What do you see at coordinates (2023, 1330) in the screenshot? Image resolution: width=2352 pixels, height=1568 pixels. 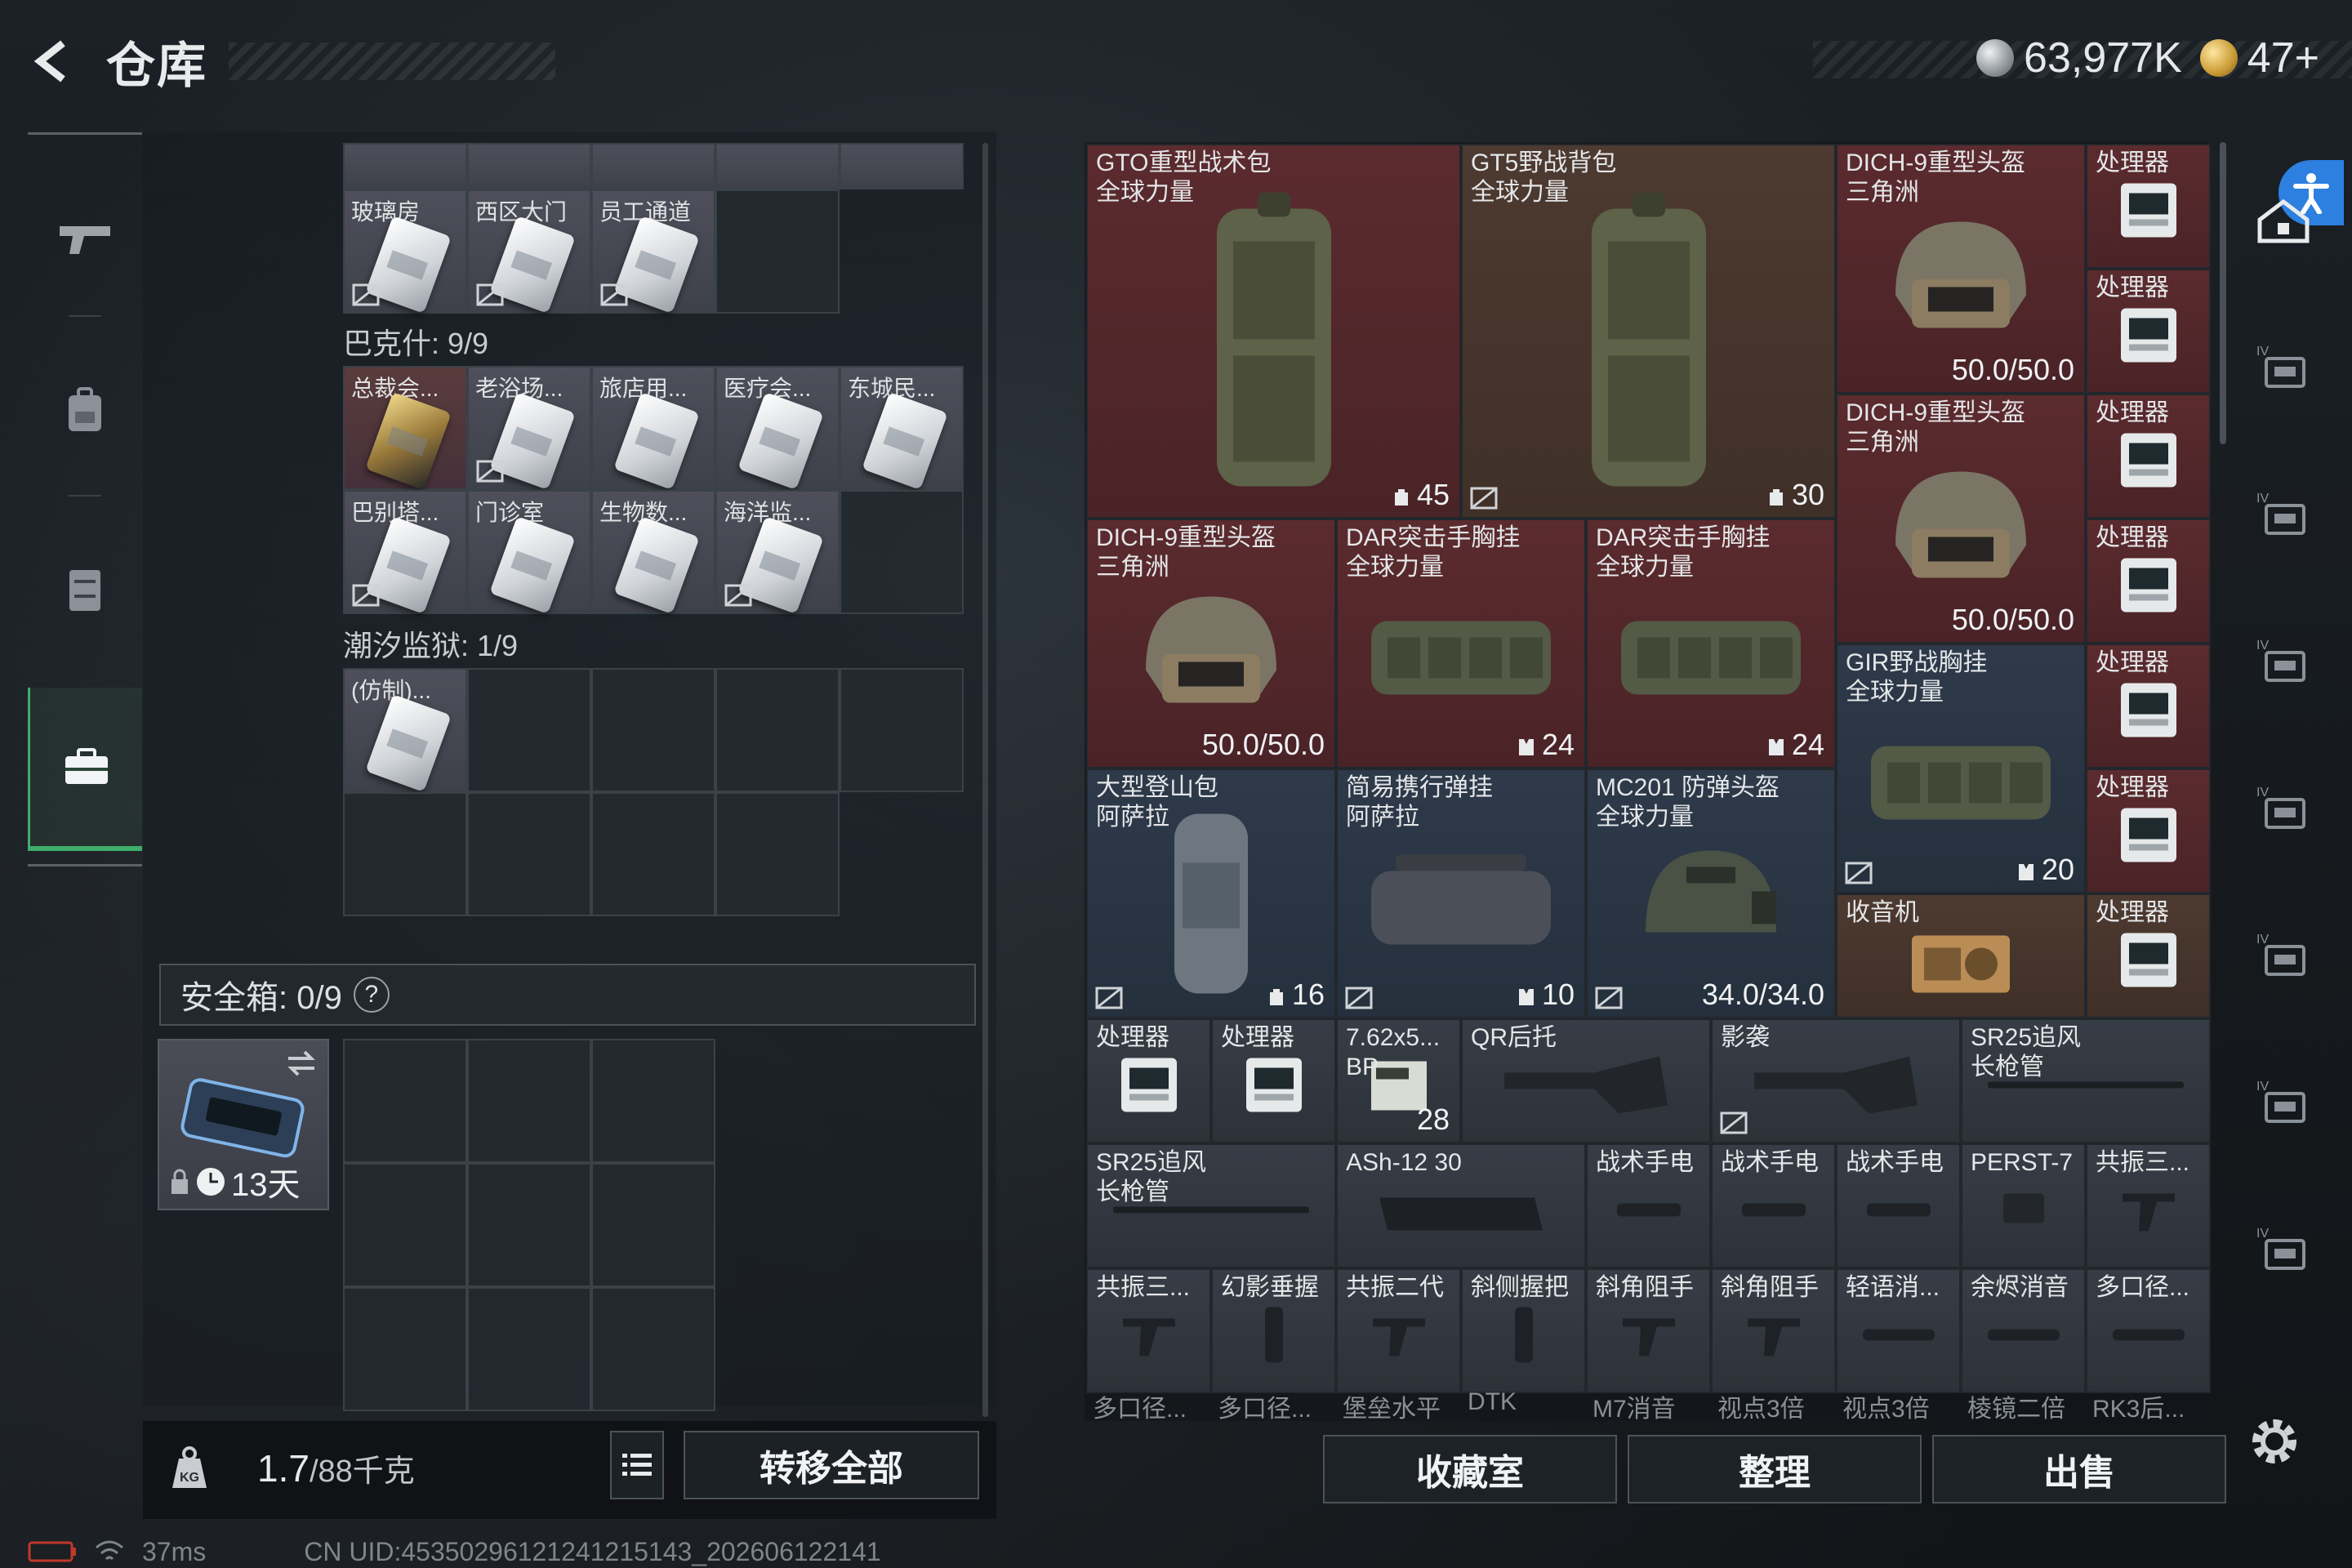 I see `stash-item-ember: 余烬消音` at bounding box center [2023, 1330].